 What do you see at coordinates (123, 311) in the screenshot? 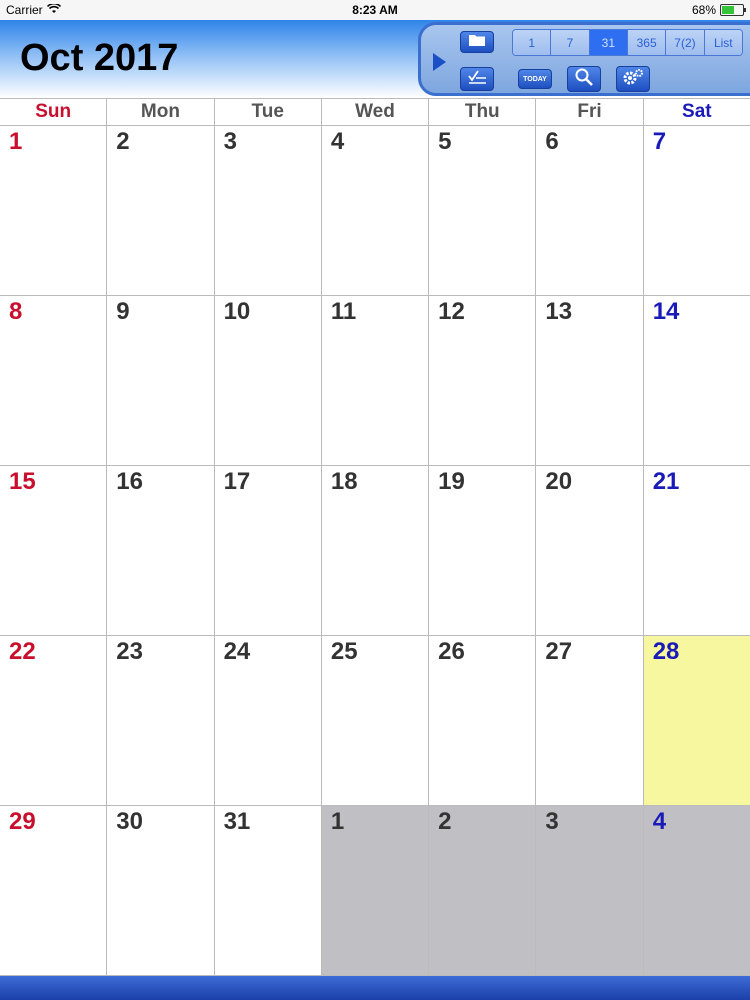
I see `day-number: 9` at bounding box center [123, 311].